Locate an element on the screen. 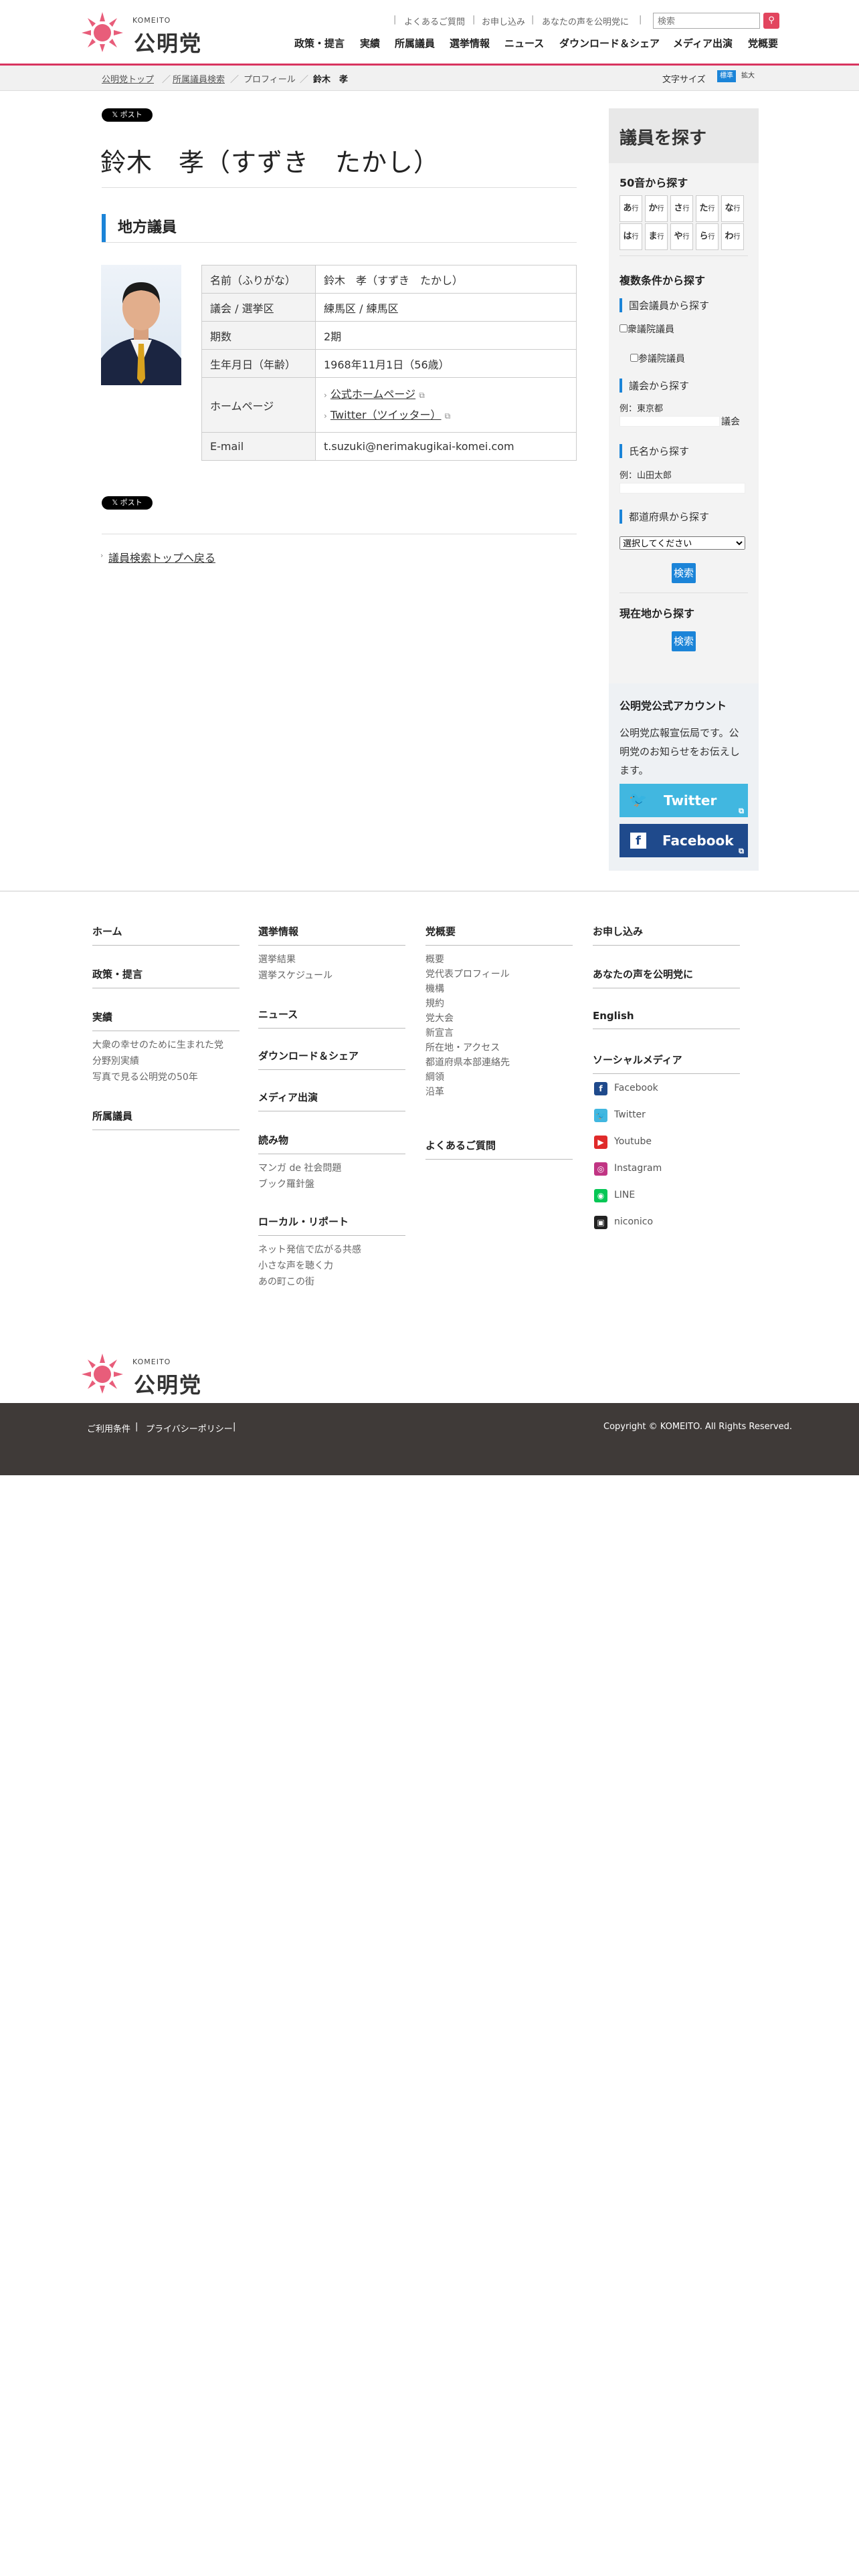 The width and height of the screenshot is (859, 2576). nav-media: メディア出演 is located at coordinates (703, 43).